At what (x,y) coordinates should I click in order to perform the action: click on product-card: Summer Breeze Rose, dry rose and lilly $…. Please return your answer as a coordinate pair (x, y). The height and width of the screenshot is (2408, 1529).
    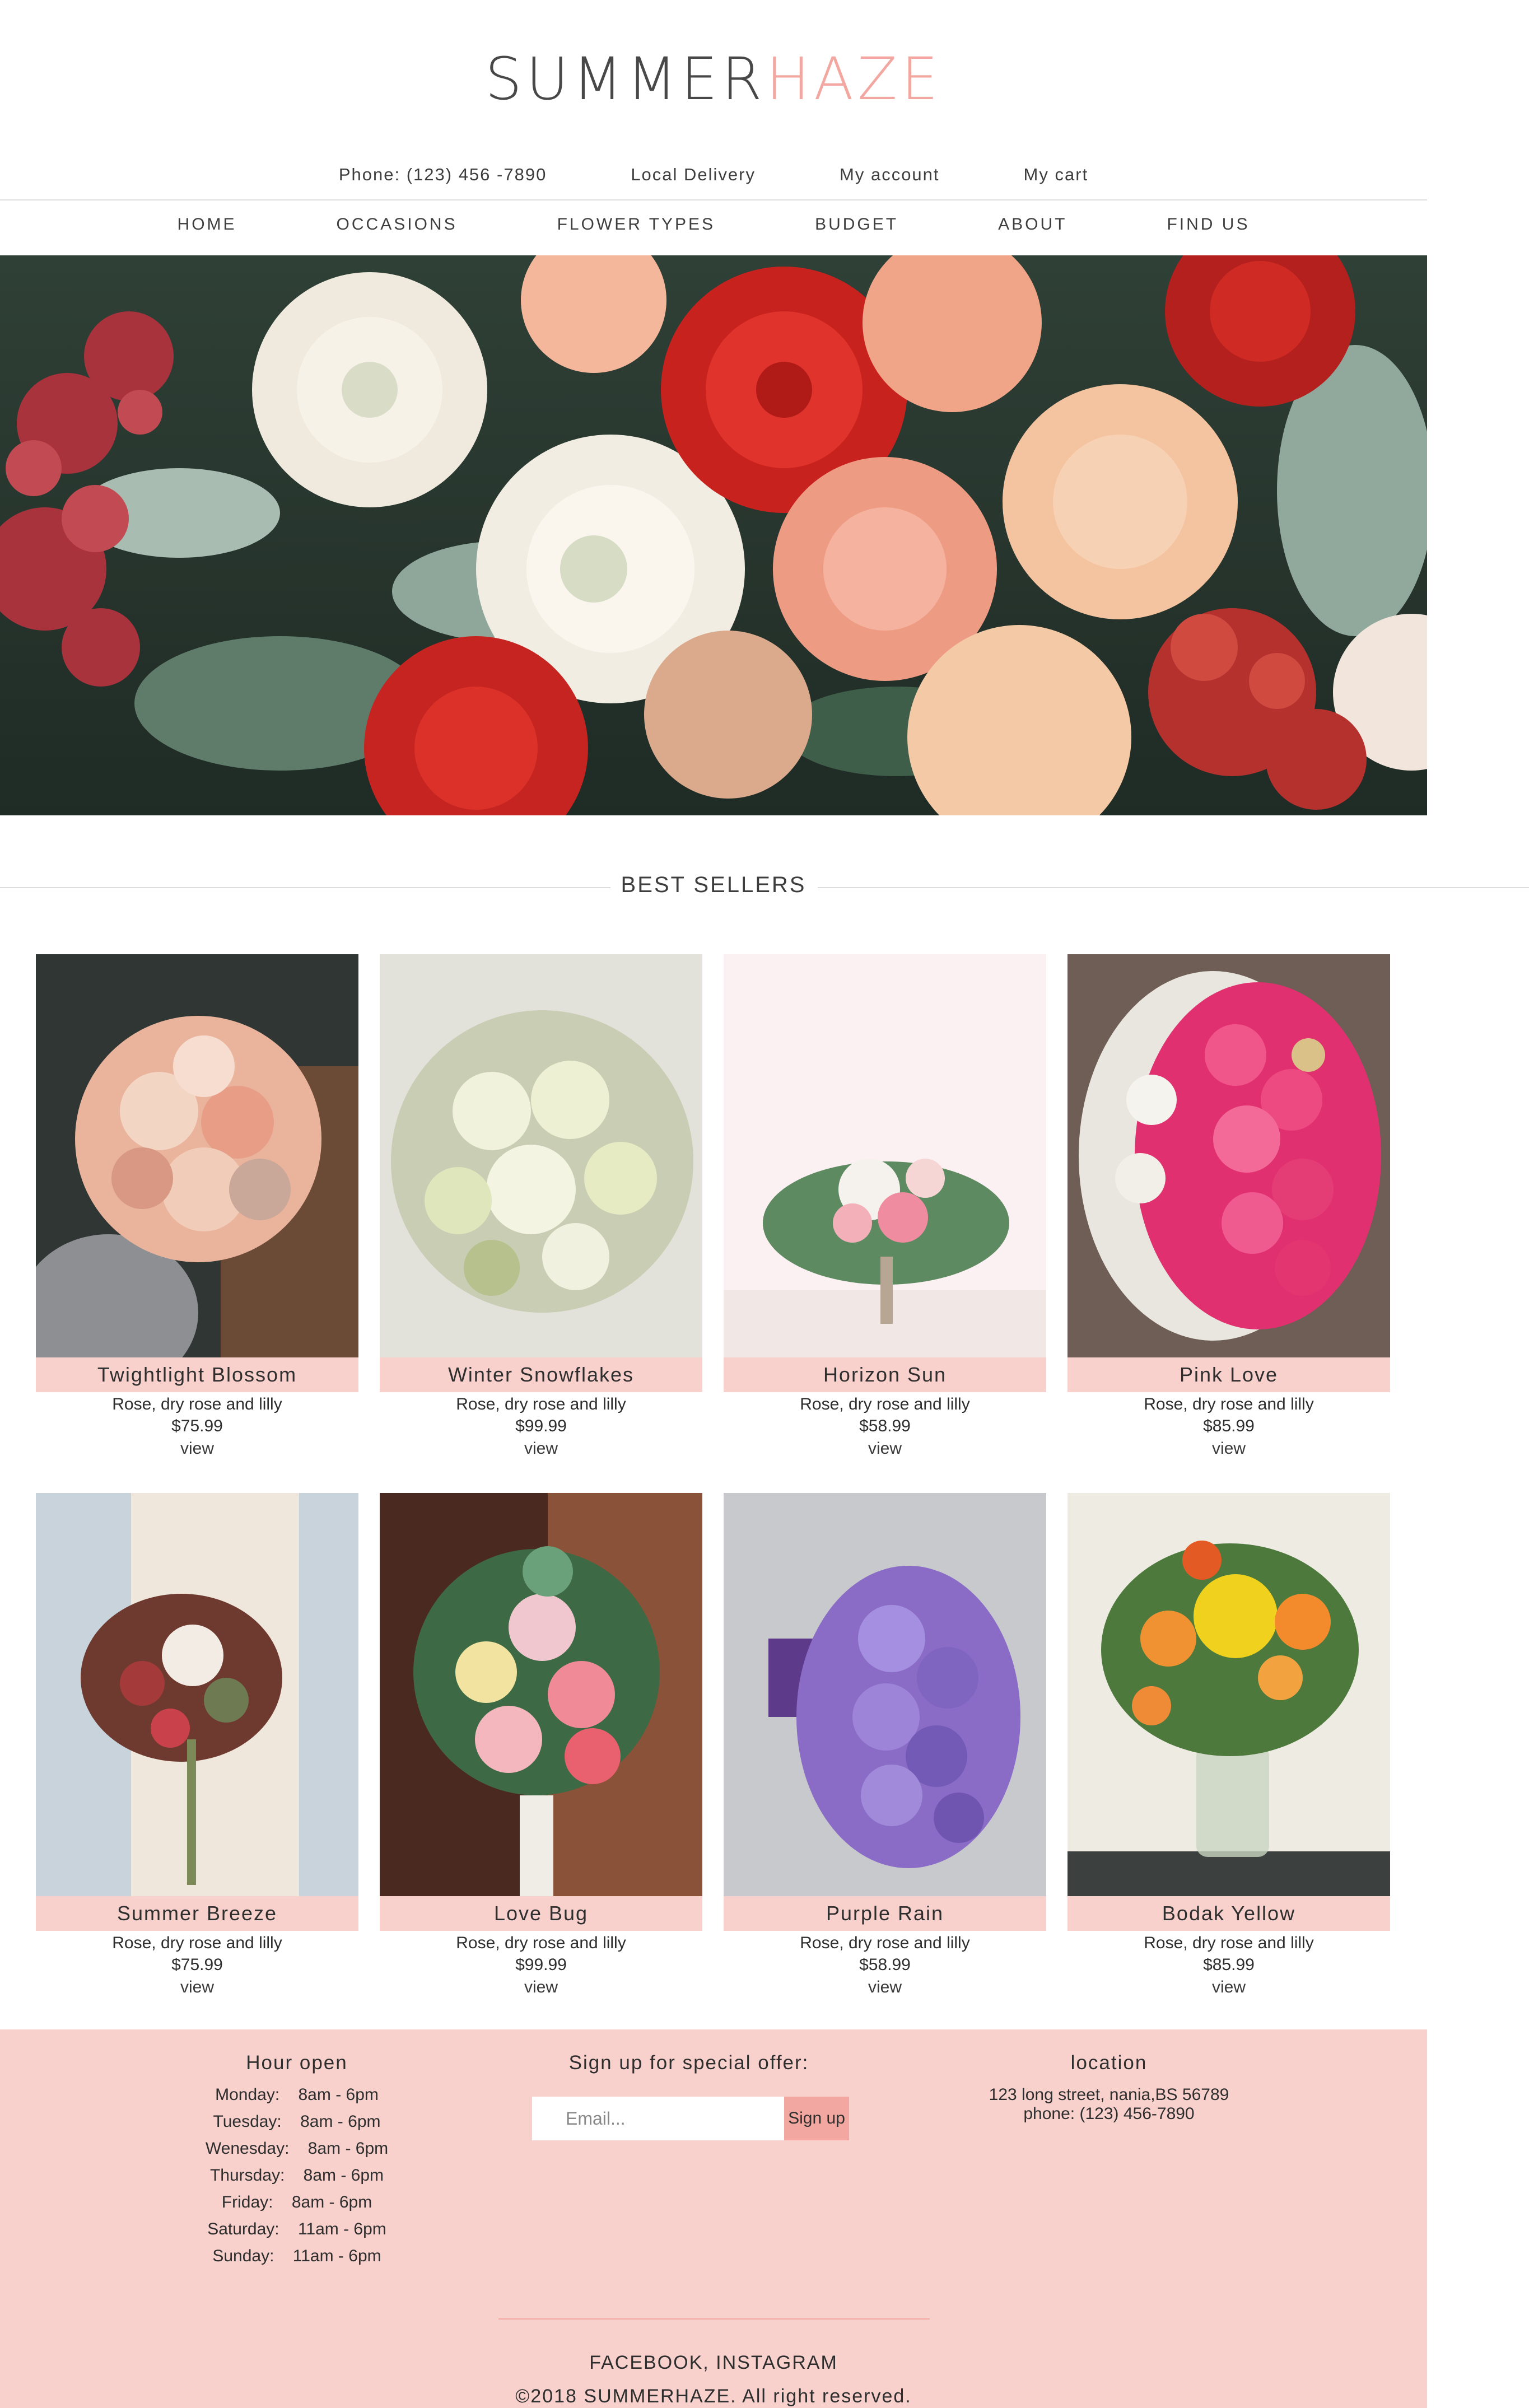
    Looking at the image, I should click on (197, 1751).